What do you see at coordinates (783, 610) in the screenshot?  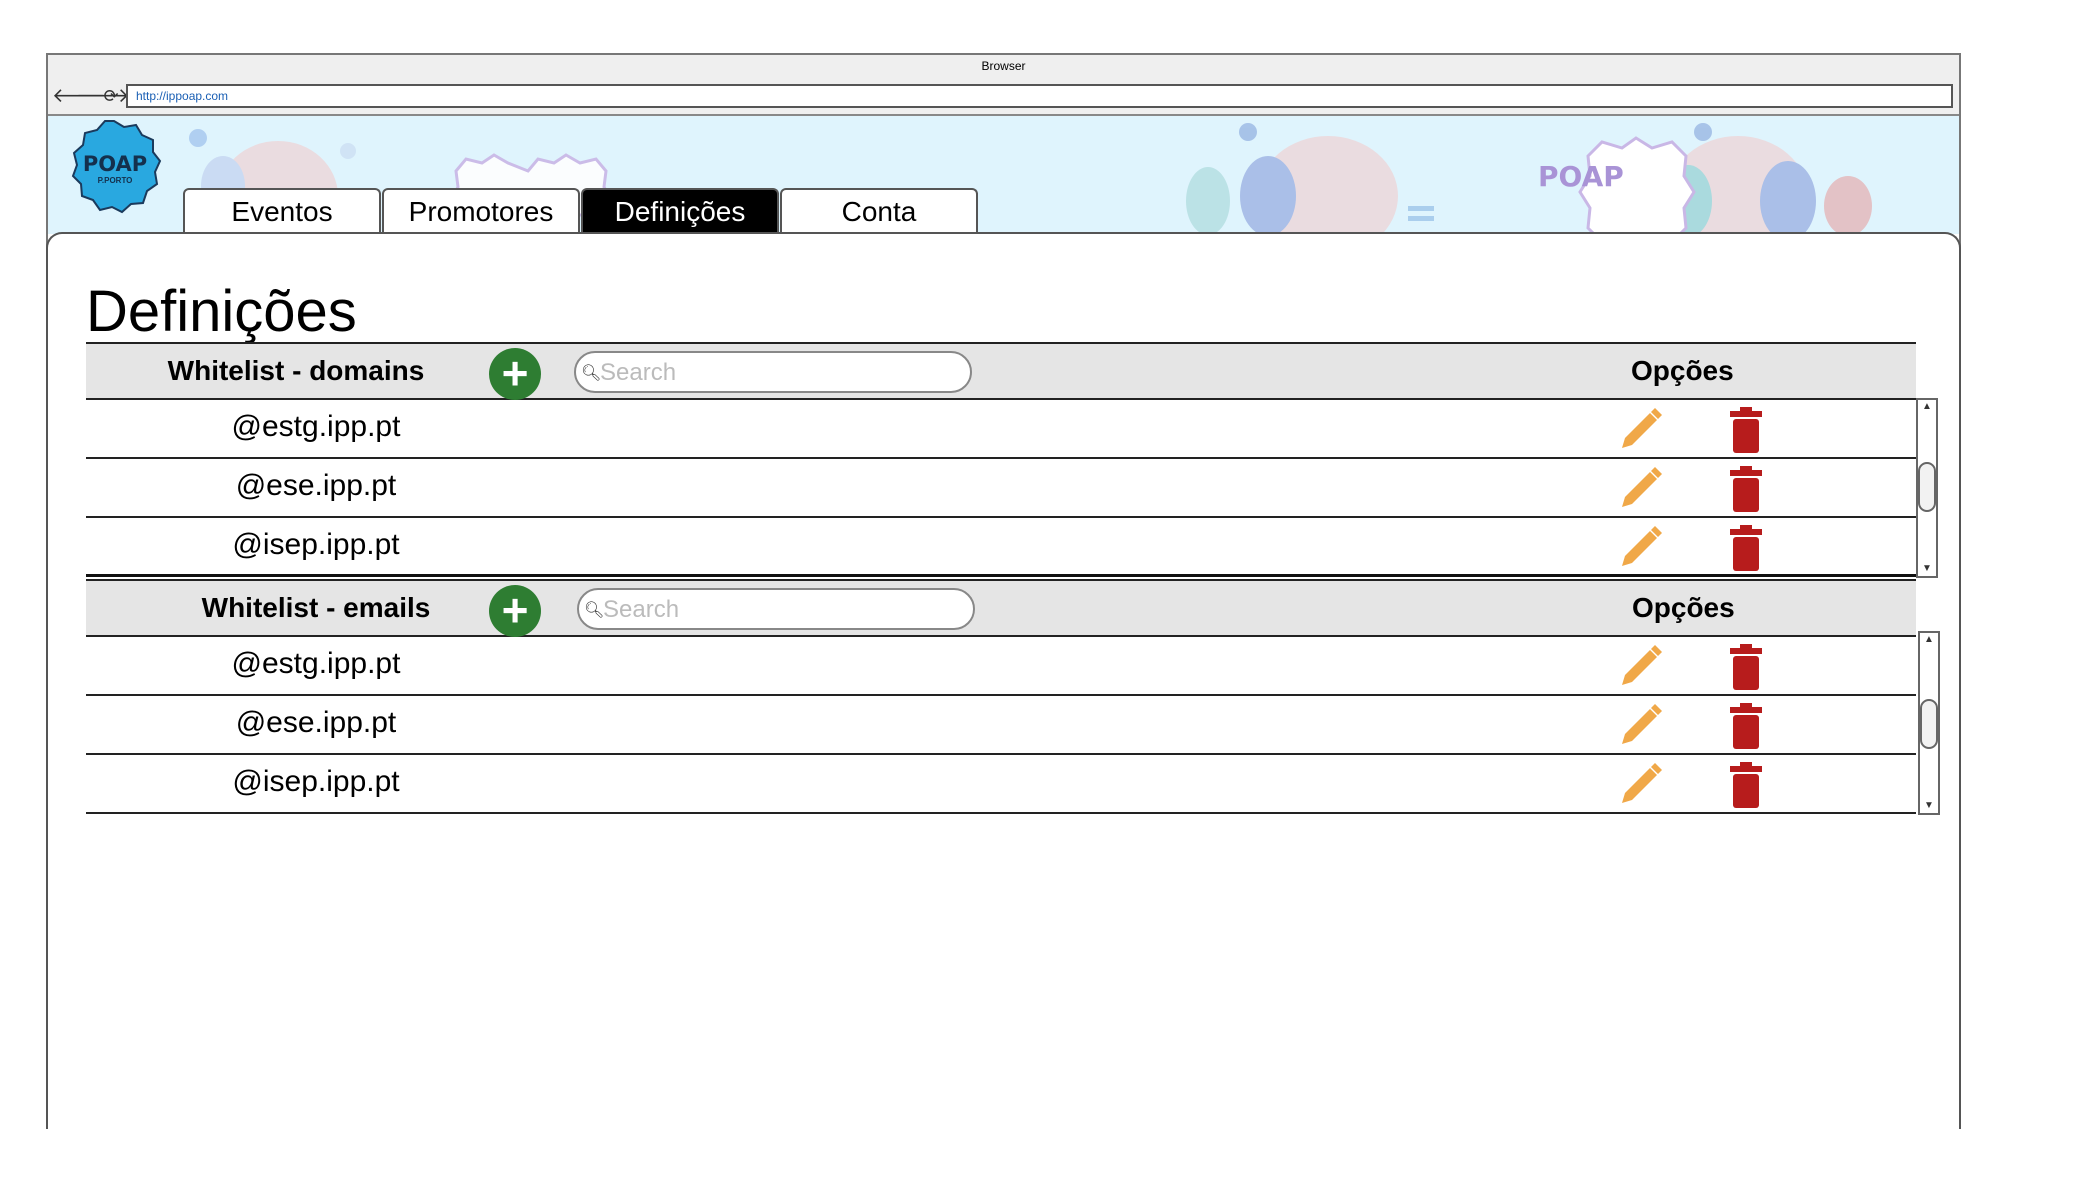 I see `search-emails-input` at bounding box center [783, 610].